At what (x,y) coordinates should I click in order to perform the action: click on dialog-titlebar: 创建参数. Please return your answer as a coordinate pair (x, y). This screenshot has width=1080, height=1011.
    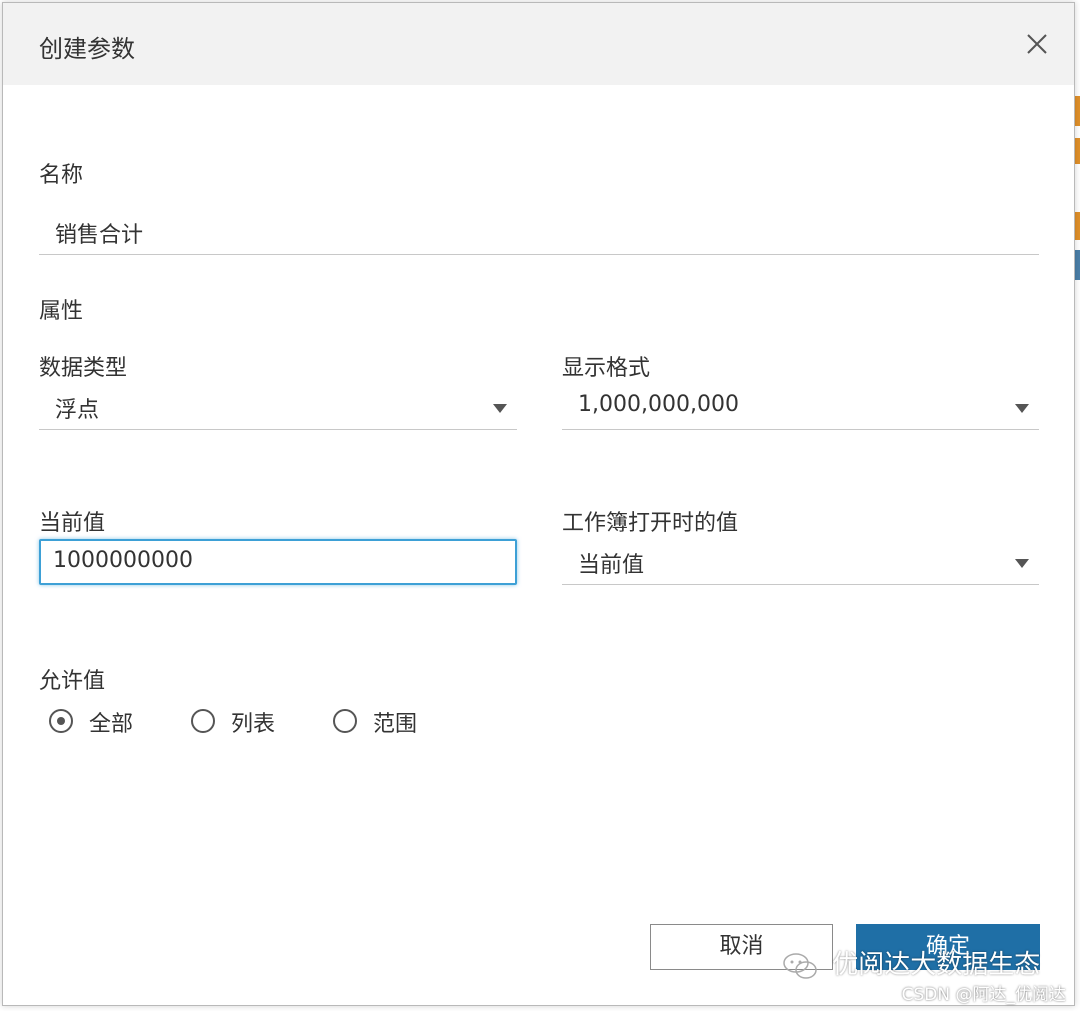
    Looking at the image, I should click on (538, 44).